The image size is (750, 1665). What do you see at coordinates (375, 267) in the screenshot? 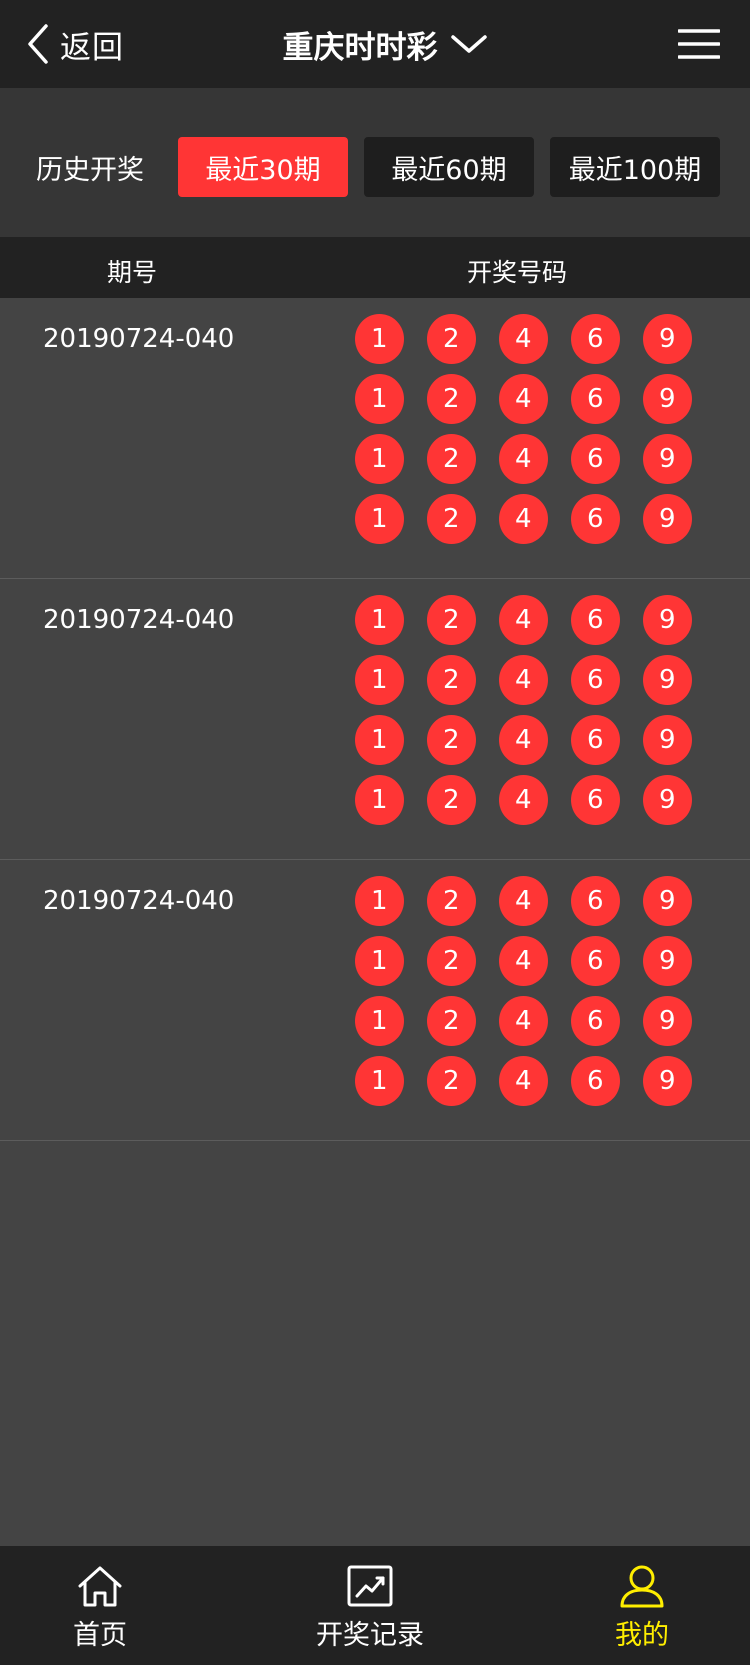
I see `table-header: 期号 开奖号码` at bounding box center [375, 267].